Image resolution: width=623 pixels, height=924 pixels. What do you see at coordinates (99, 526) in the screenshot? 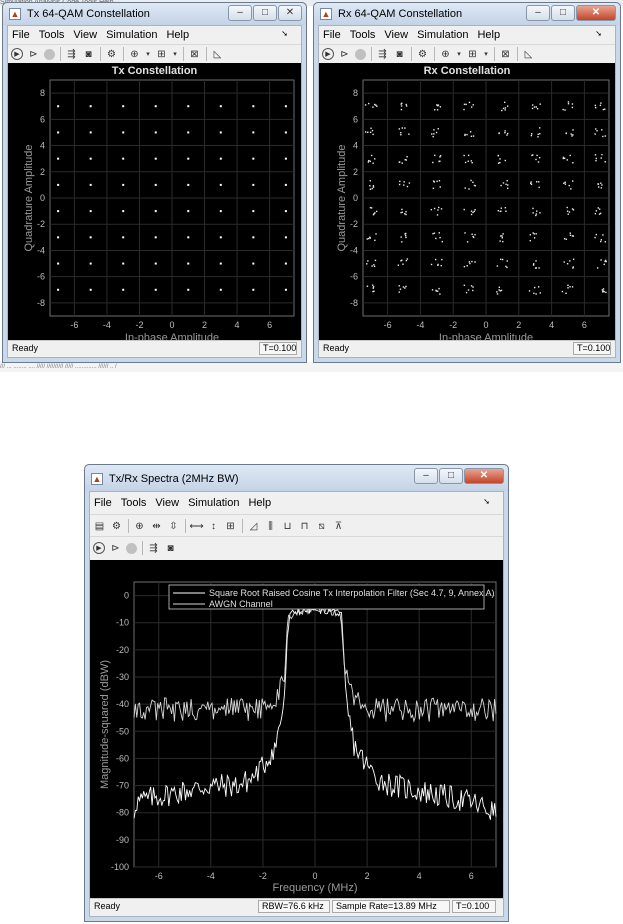
I see `print-icon: ▤` at bounding box center [99, 526].